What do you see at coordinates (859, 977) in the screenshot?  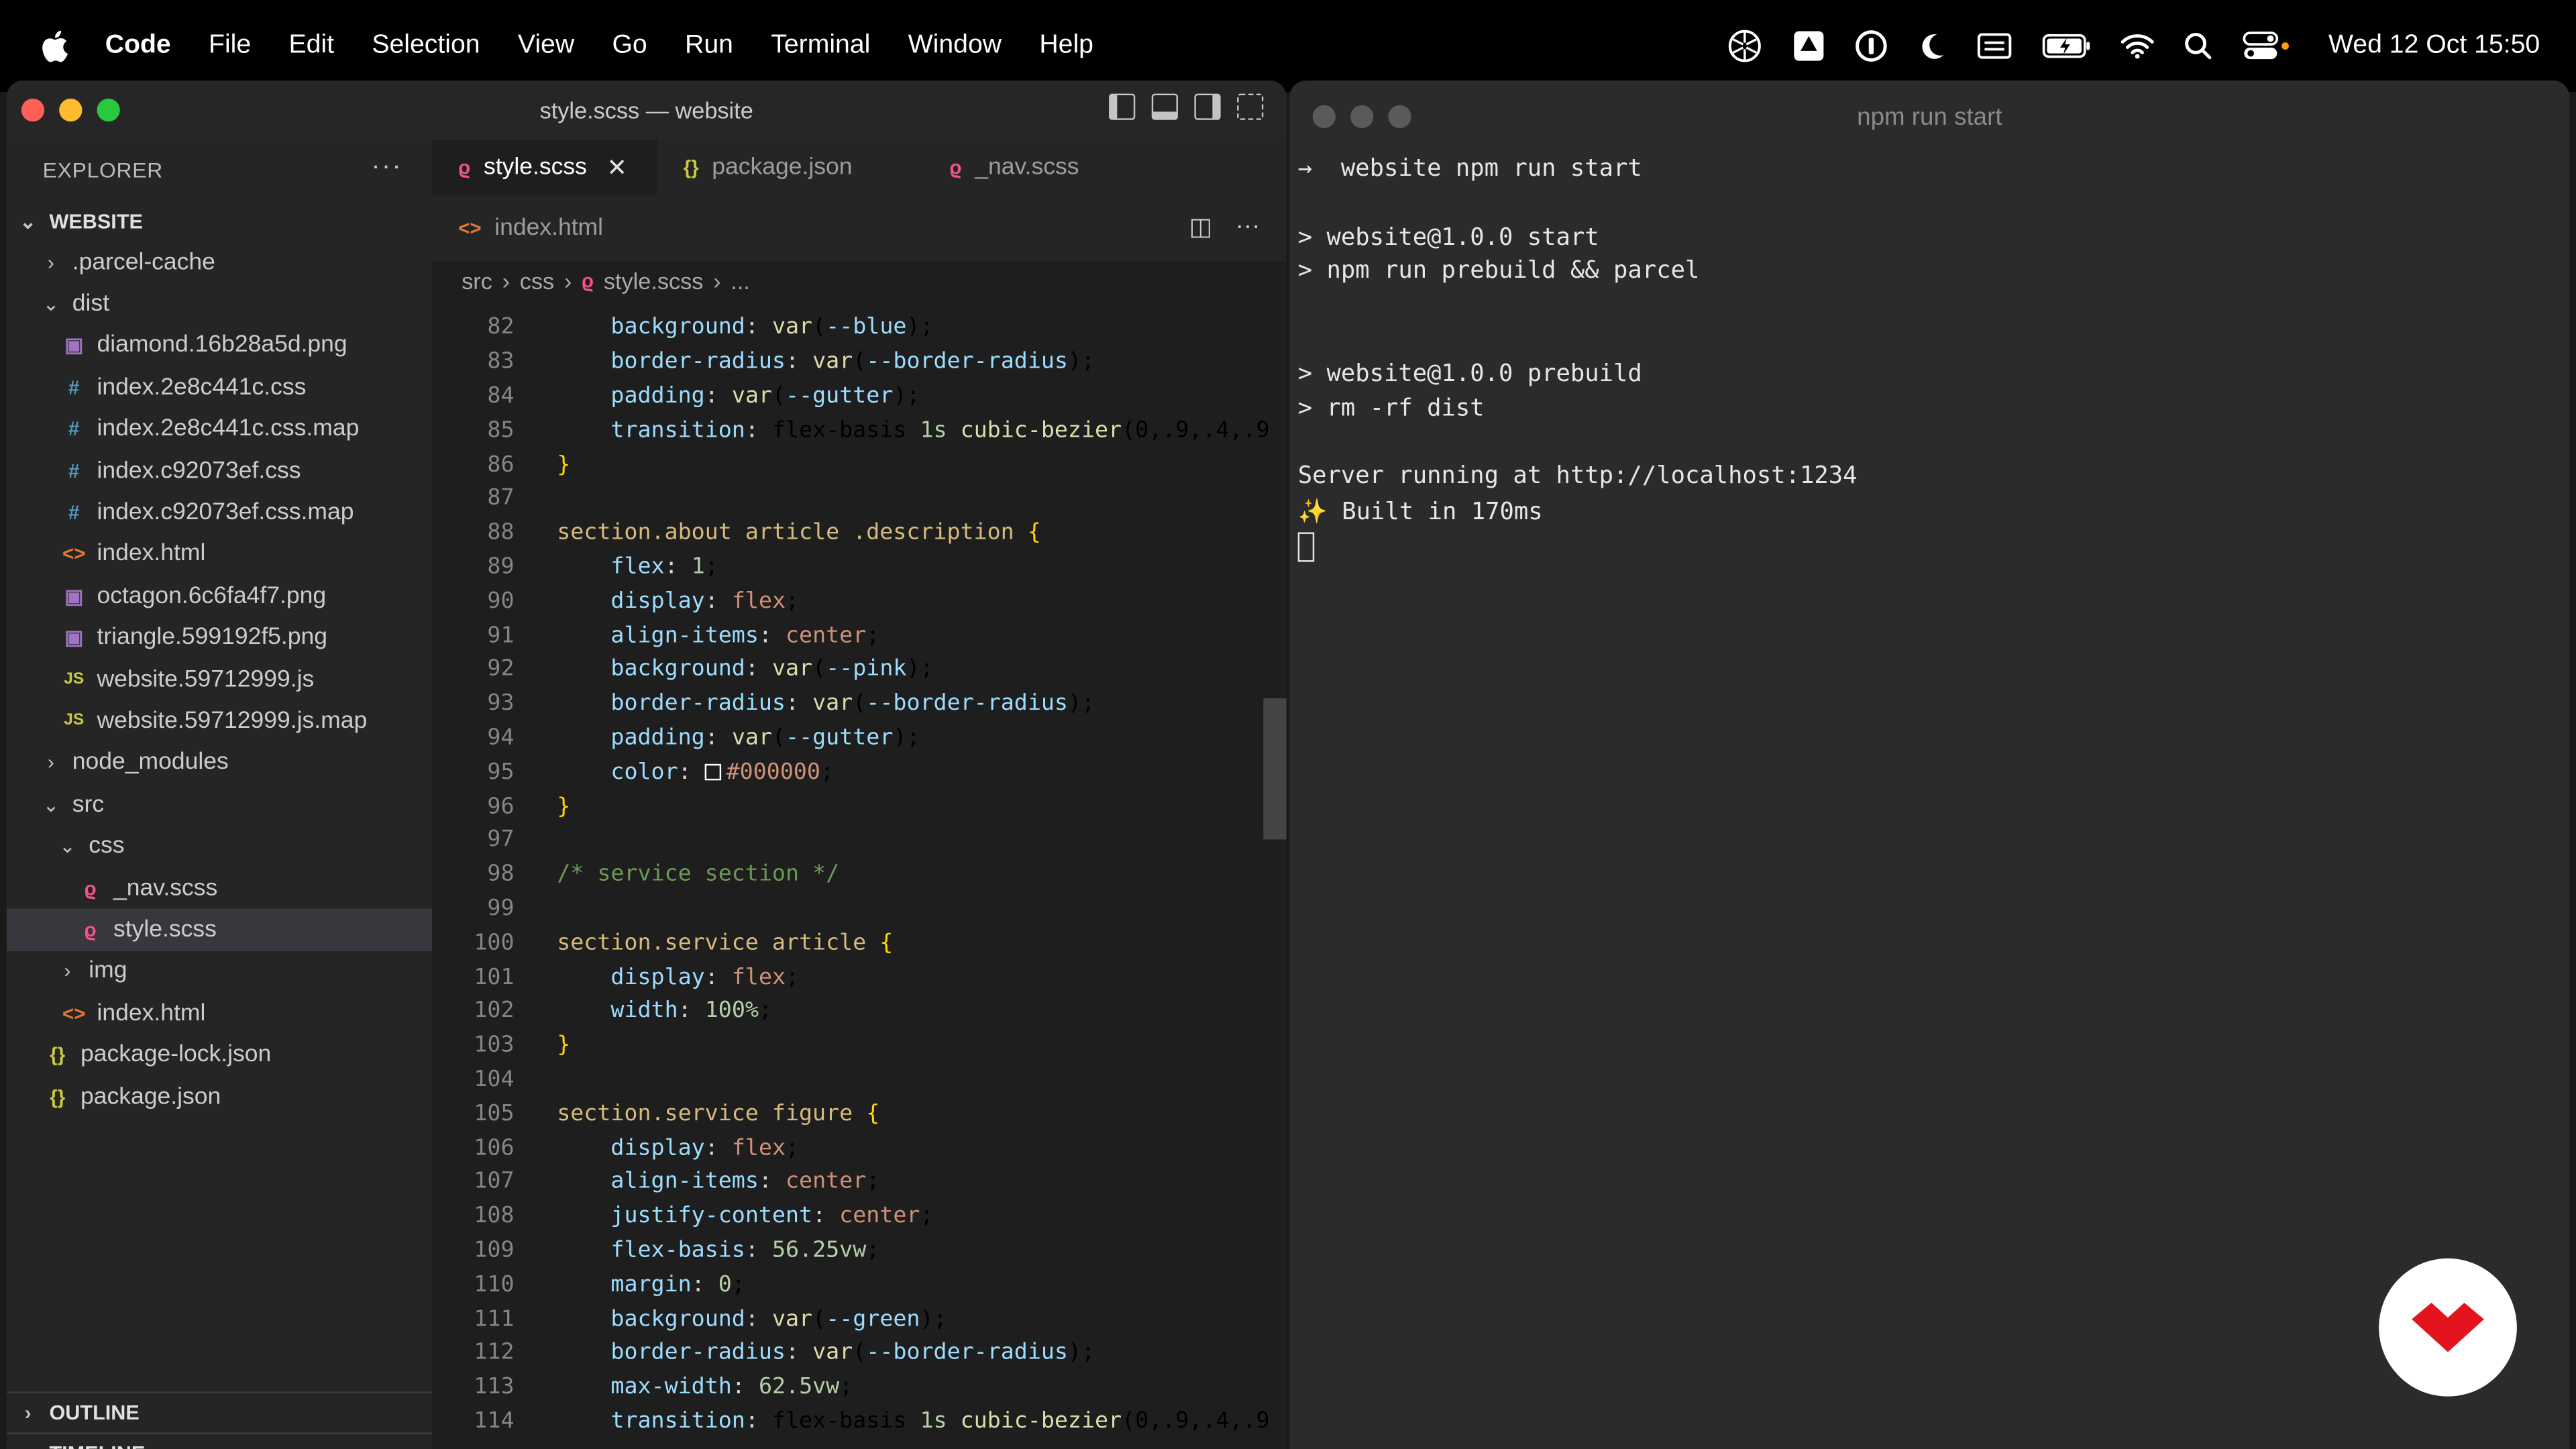 I see `code-line: 101 display: flex;` at bounding box center [859, 977].